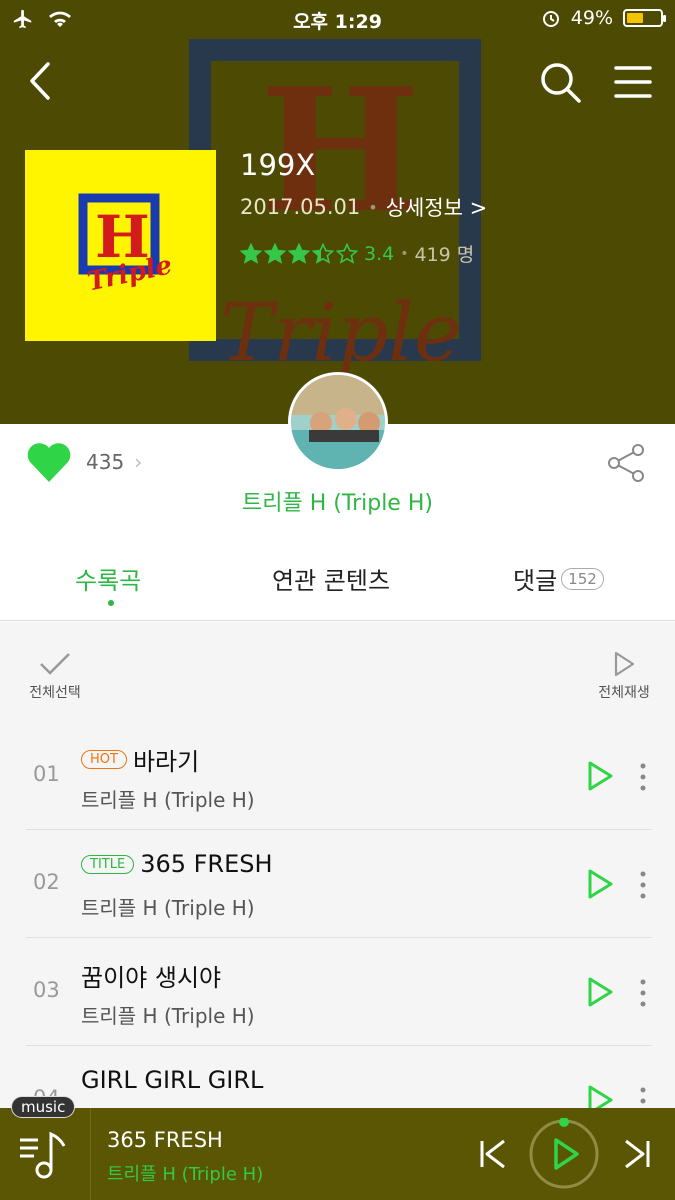 The height and width of the screenshot is (1200, 675). Describe the element at coordinates (44, 1154) in the screenshot. I see `playlist-music-icon` at that location.